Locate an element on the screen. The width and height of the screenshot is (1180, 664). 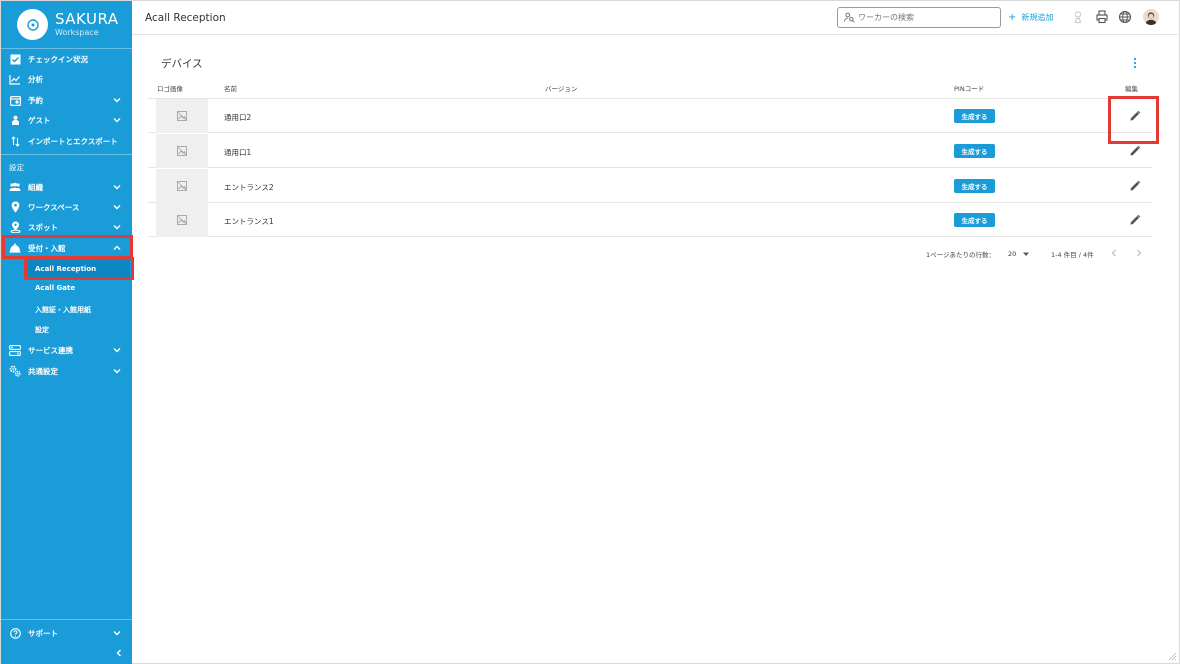
column-header-pin: PINコード is located at coordinates (969, 89).